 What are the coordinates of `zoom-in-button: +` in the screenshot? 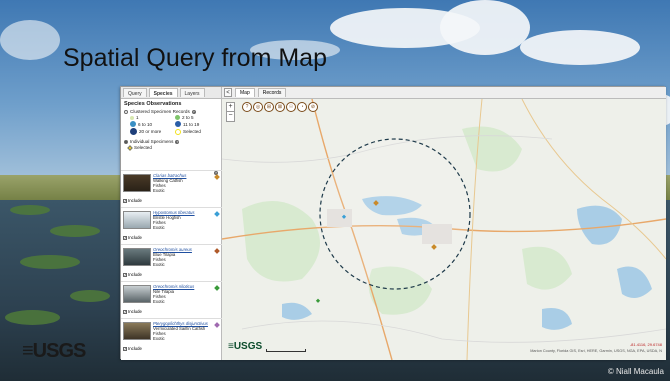 It's located at (230, 107).